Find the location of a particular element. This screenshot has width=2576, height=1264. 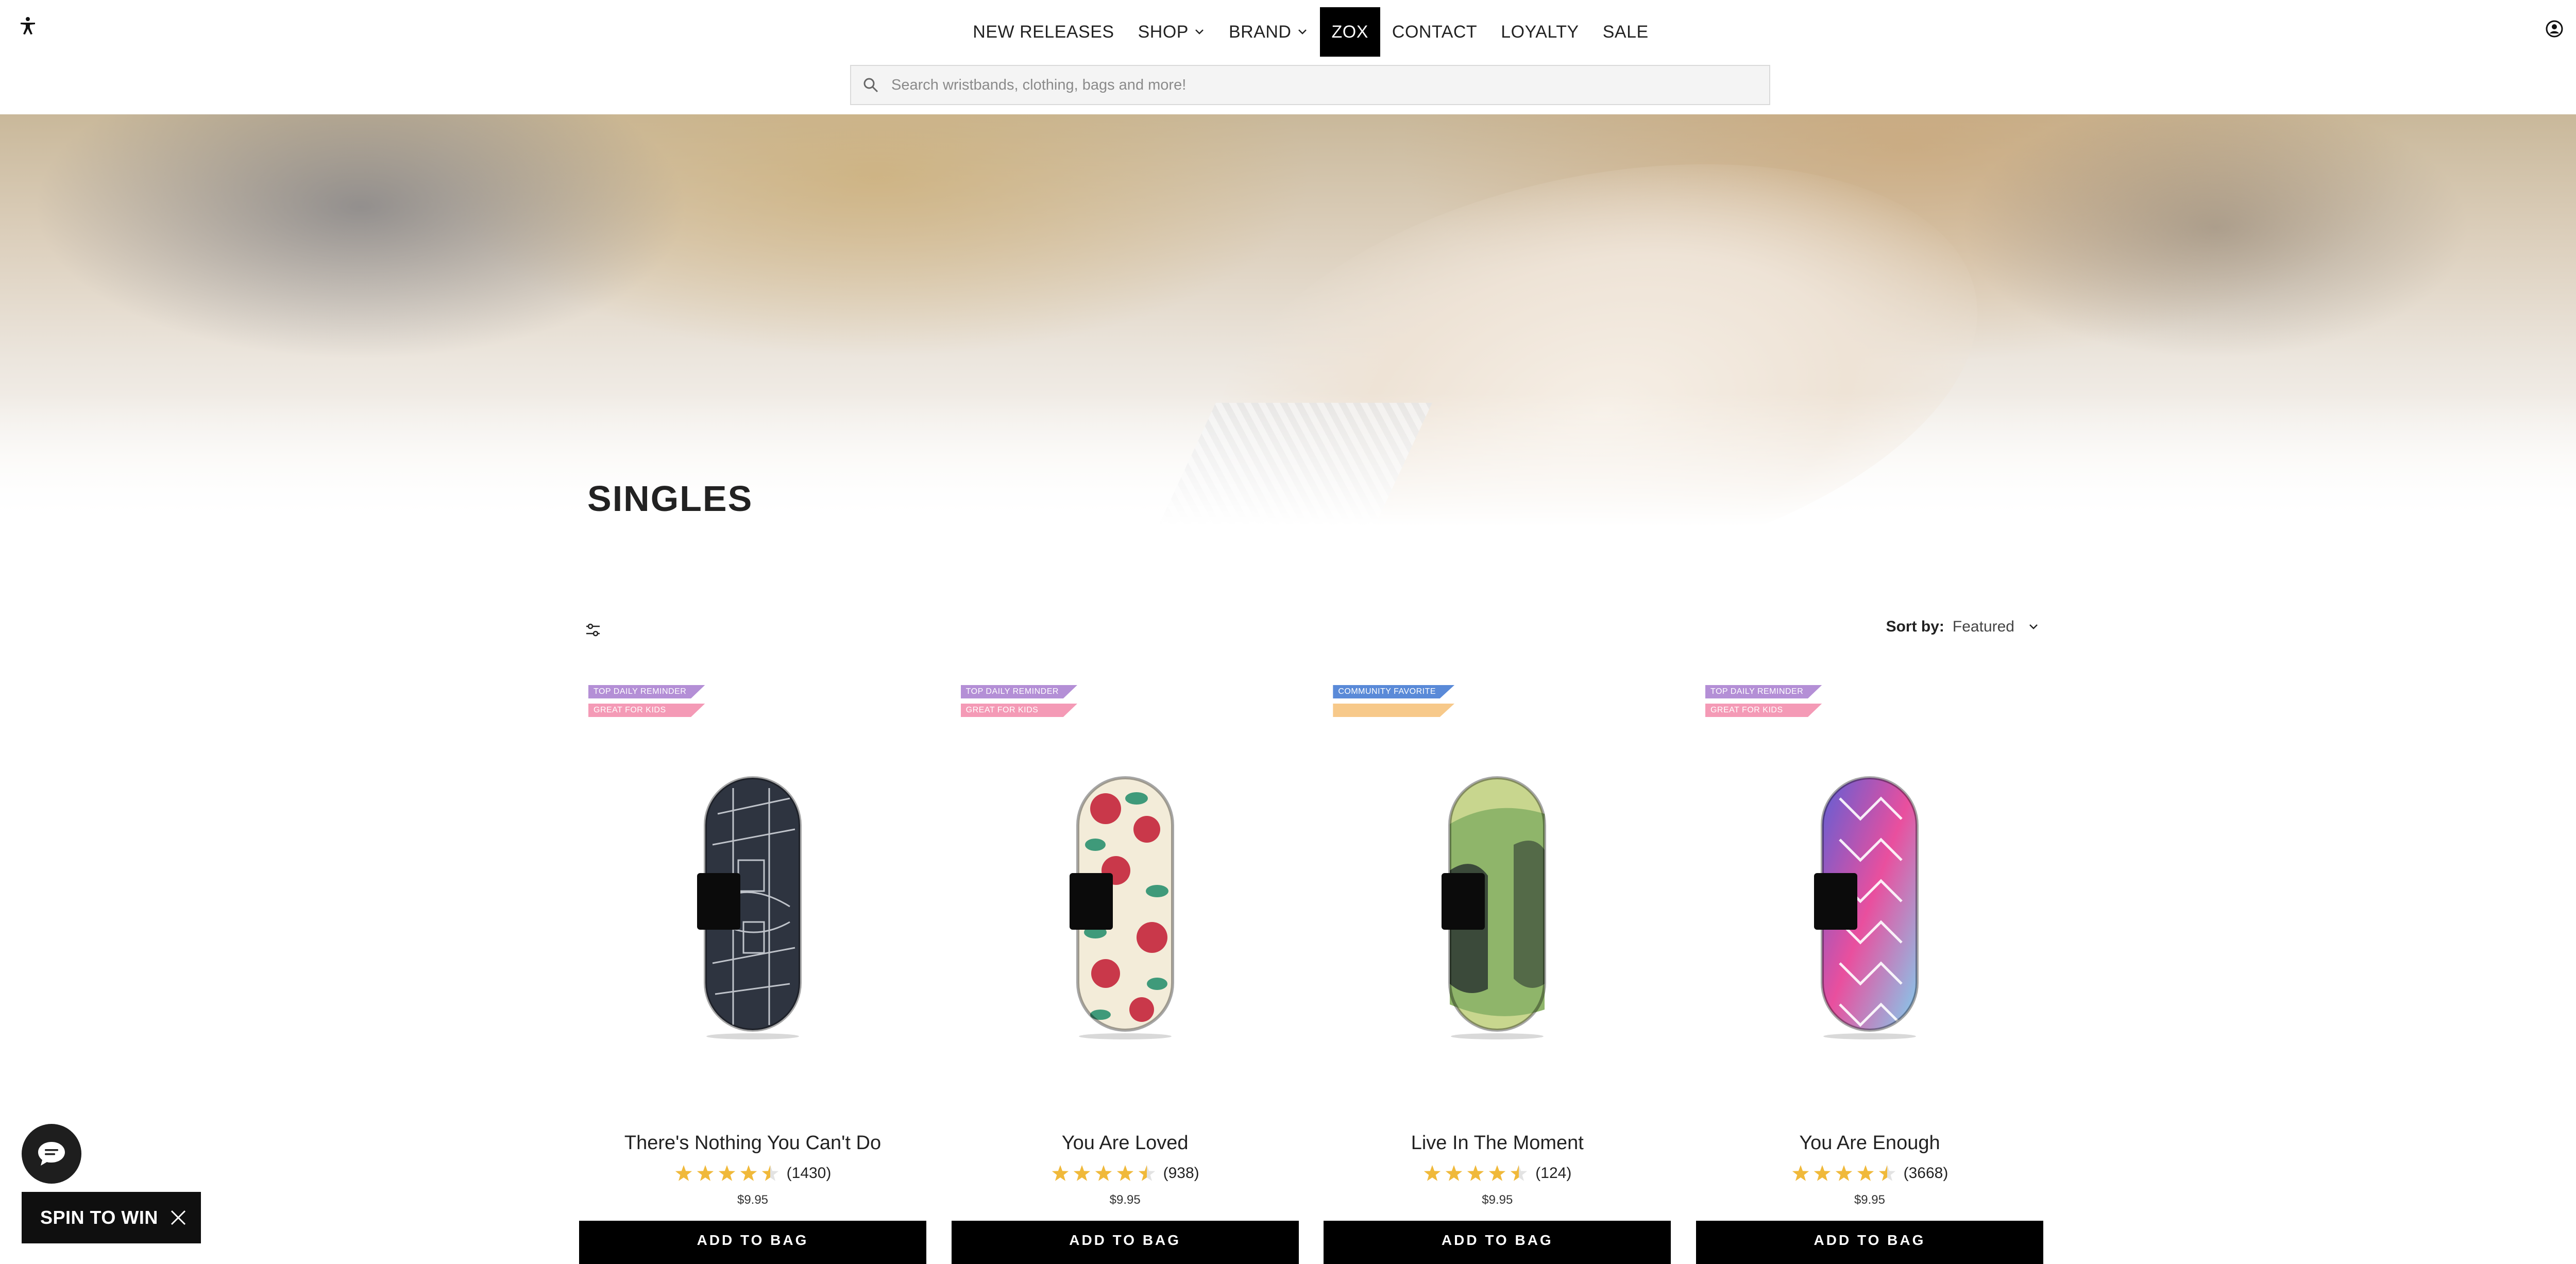

spin-to-win-label: SPIN TO WIN is located at coordinates (99, 1217).